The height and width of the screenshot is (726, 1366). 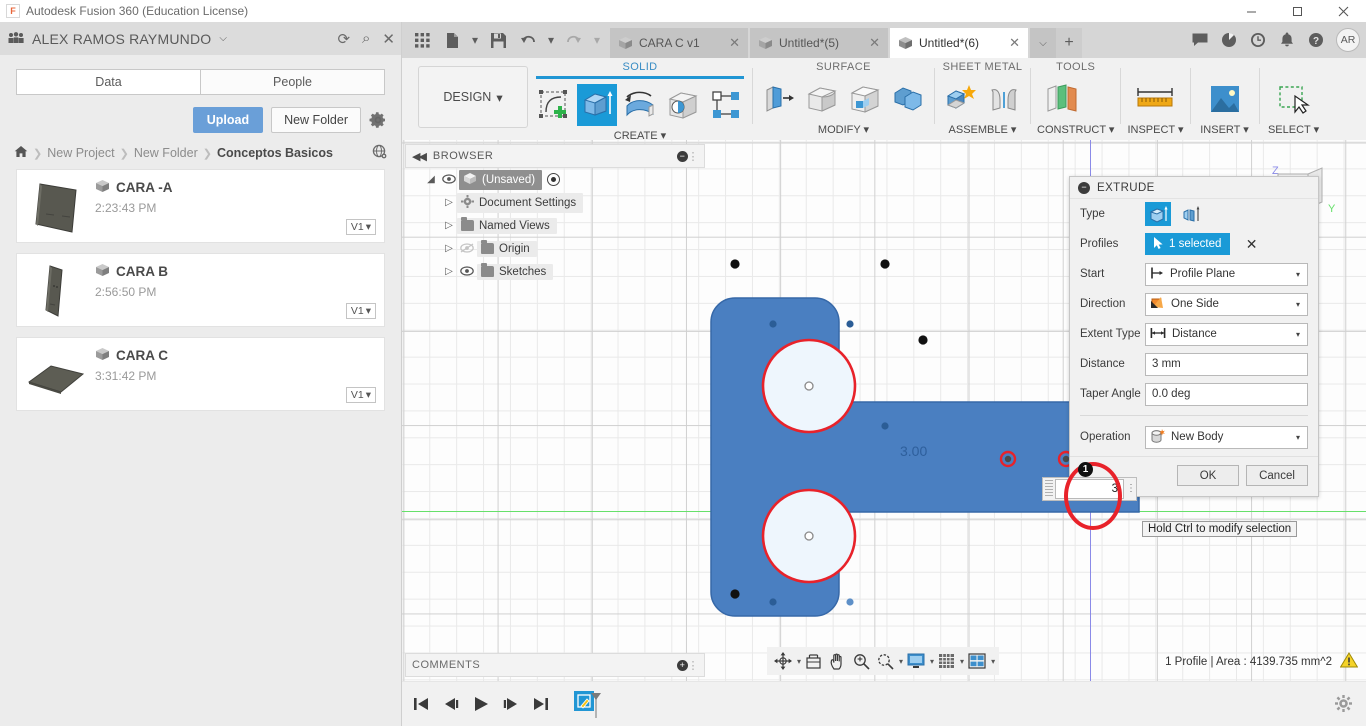 What do you see at coordinates (822, 99) in the screenshot?
I see `fillet-icon` at bounding box center [822, 99].